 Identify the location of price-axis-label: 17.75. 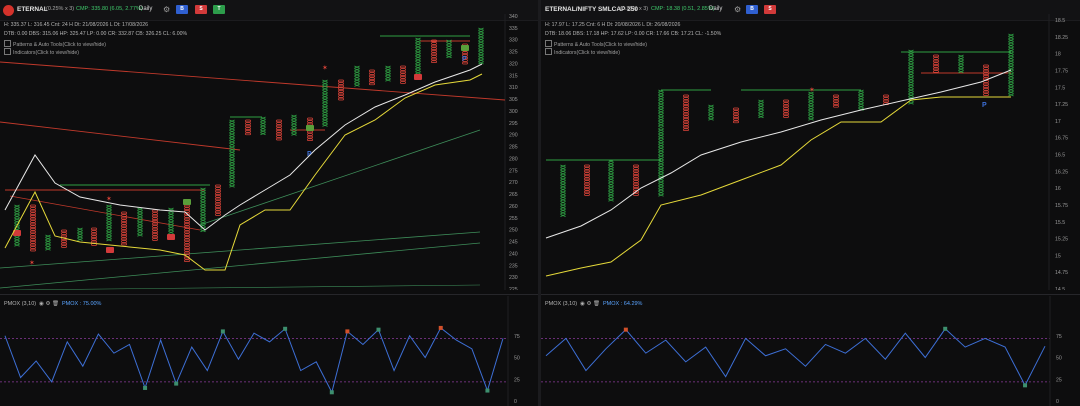
(1061, 71).